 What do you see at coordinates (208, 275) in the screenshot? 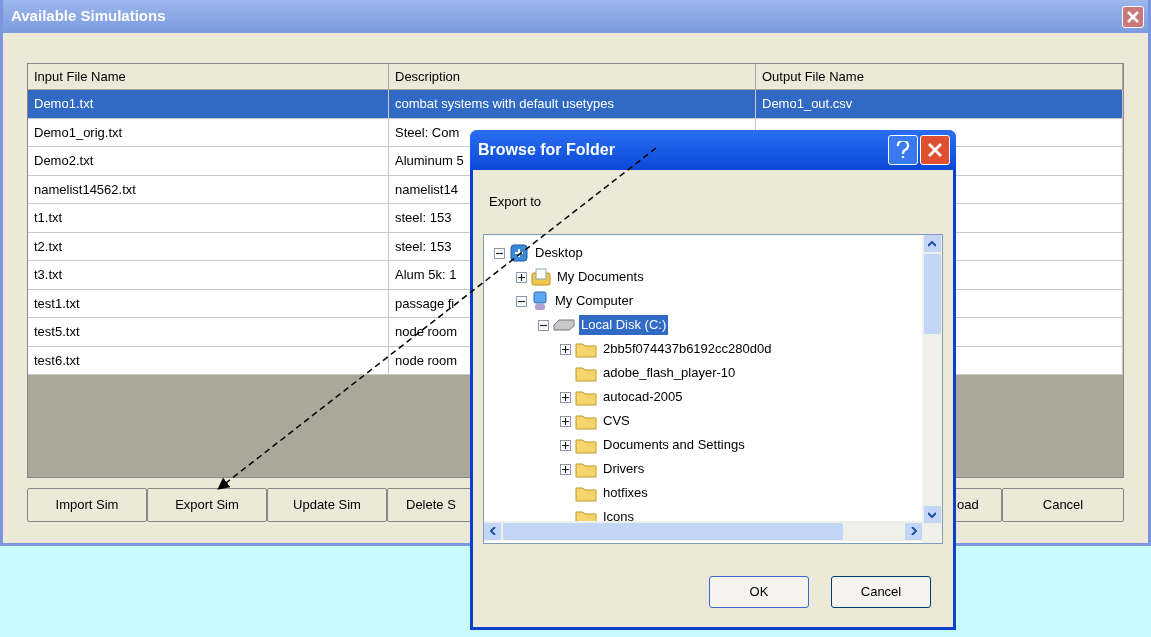
I see `table-cell: t3.txt` at bounding box center [208, 275].